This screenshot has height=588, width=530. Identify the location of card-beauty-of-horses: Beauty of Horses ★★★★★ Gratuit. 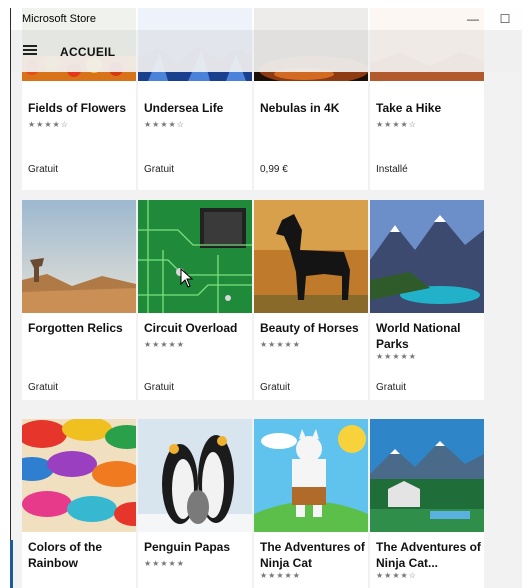
(311, 300).